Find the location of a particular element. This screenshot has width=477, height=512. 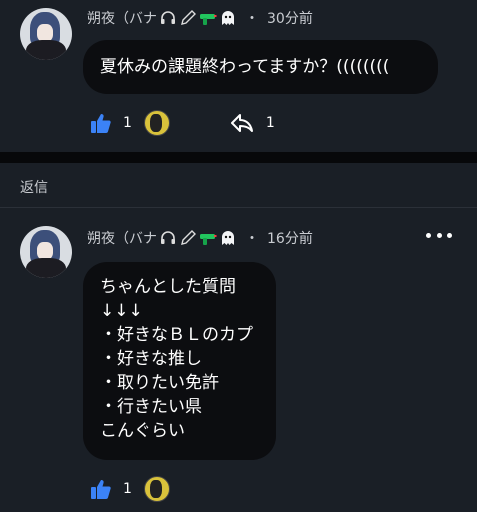

comment-line: ・好きな推し is located at coordinates (151, 359).